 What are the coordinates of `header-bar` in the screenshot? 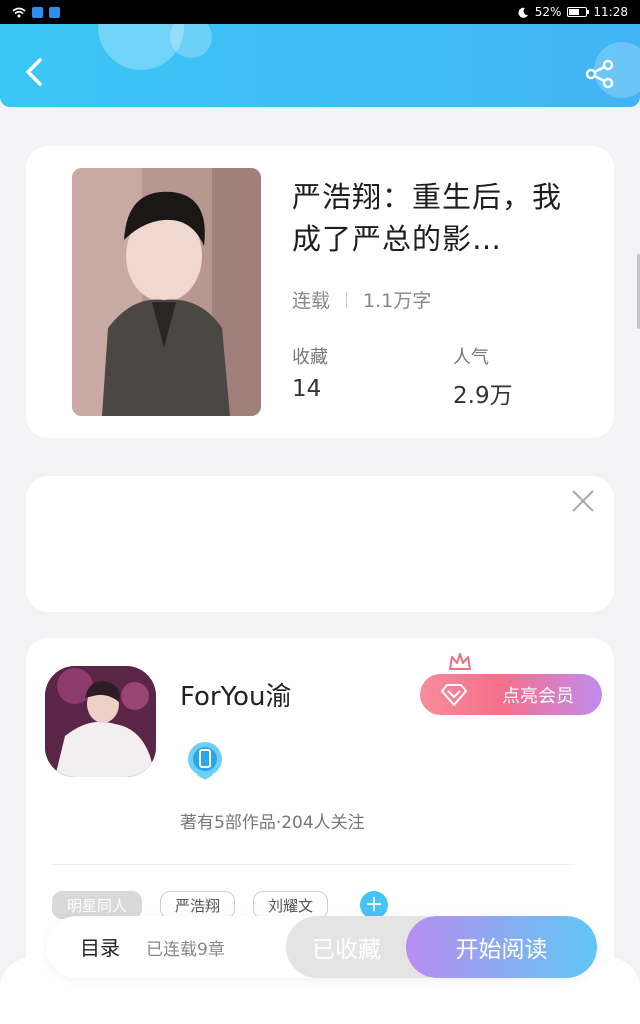 It's located at (320, 65).